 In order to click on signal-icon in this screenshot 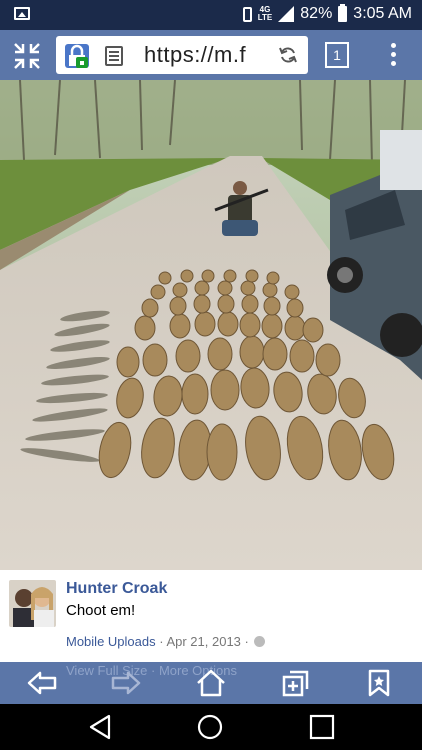, I will do `click(286, 14)`.